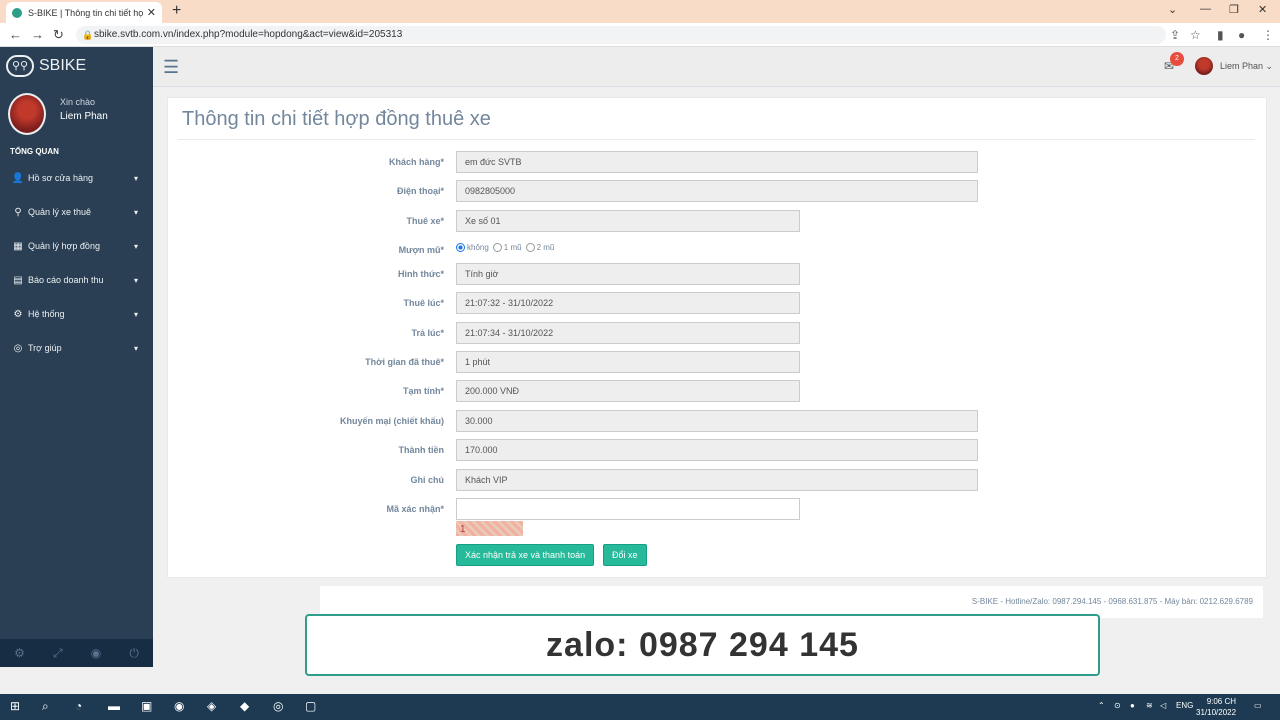 The height and width of the screenshot is (720, 1280). Describe the element at coordinates (58, 653) in the screenshot. I see `fullscreen-icon: ⤢` at that location.